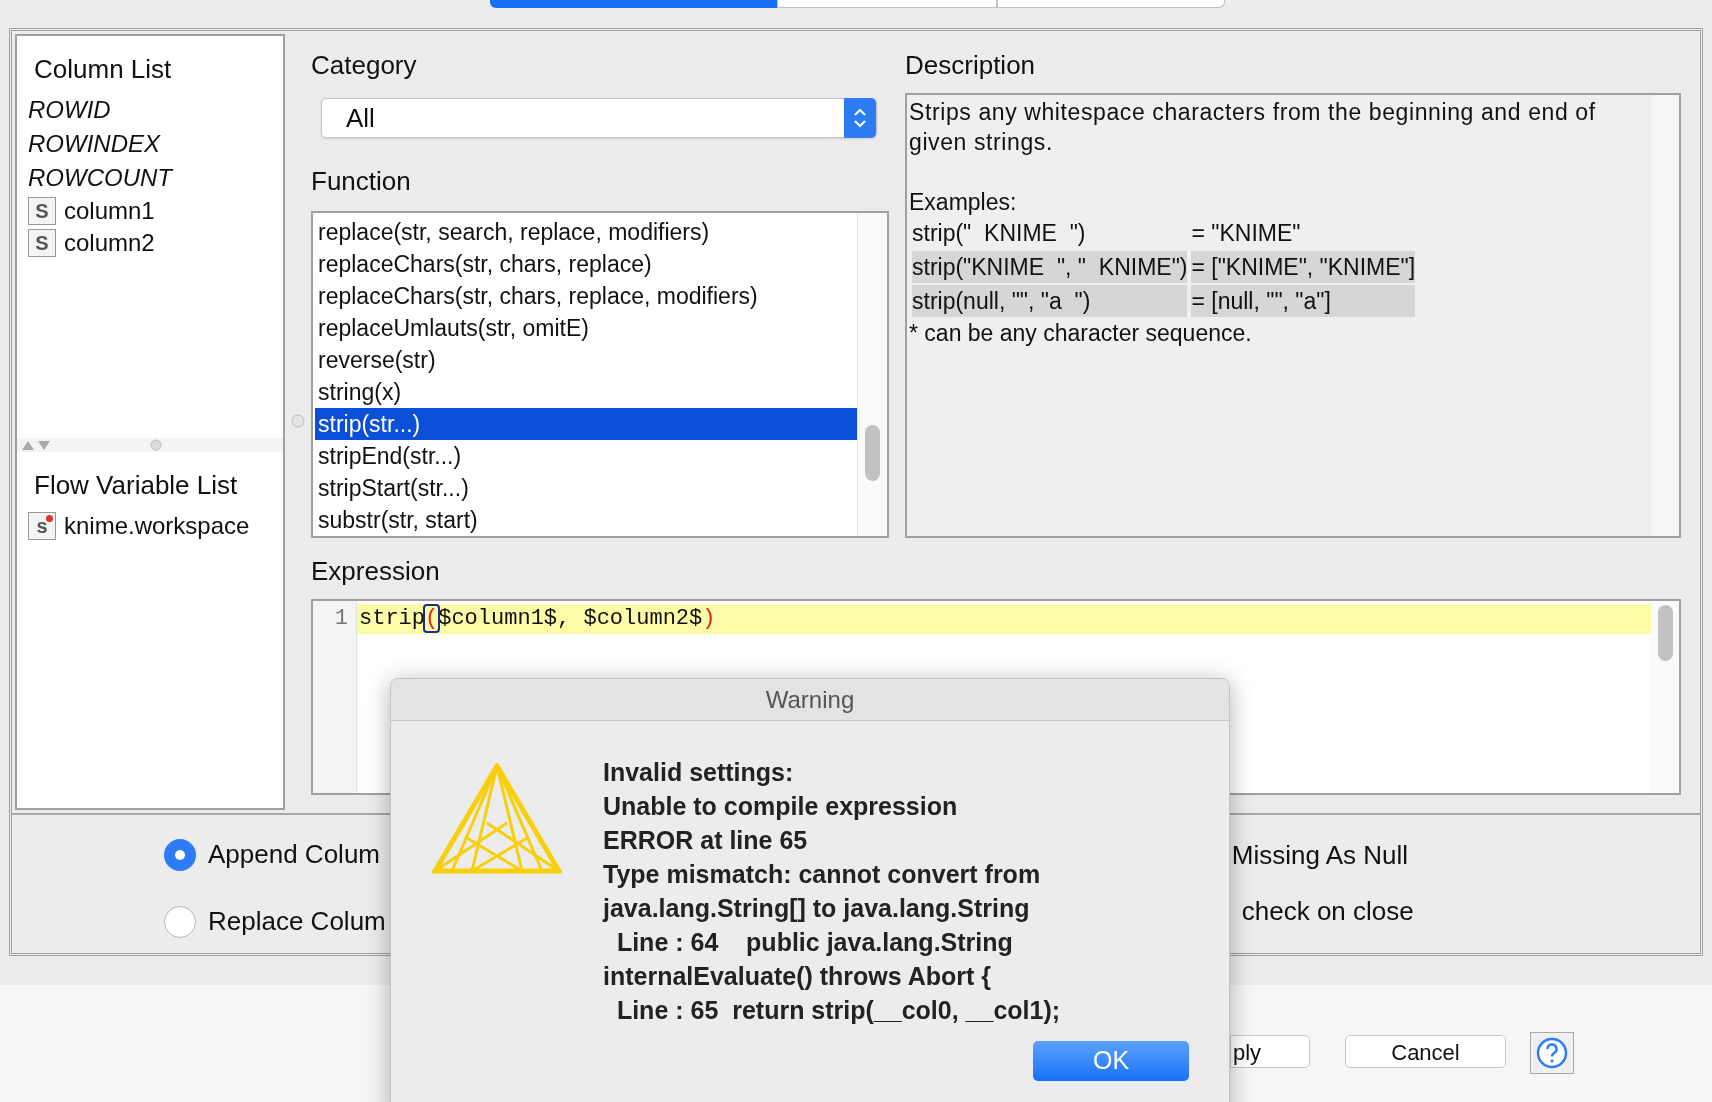 This screenshot has height=1102, width=1712. Describe the element at coordinates (103, 69) in the screenshot. I see `column-list-title: Column List` at that location.